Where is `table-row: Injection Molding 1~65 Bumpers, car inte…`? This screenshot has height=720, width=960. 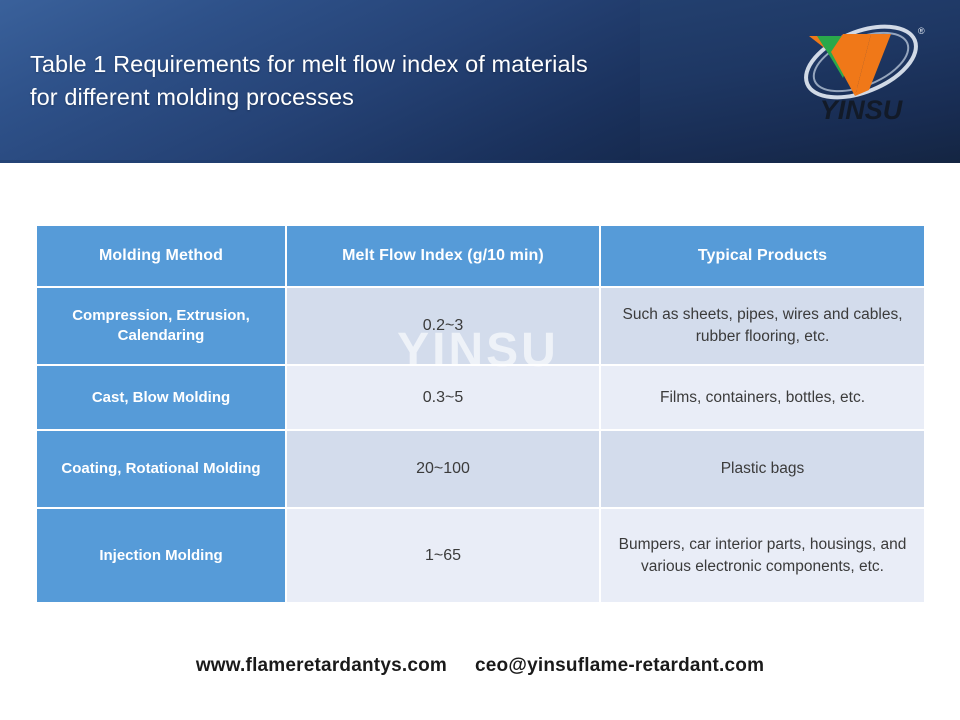
table-row: Injection Molding 1~65 Bumpers, car inte… is located at coordinates (480, 555).